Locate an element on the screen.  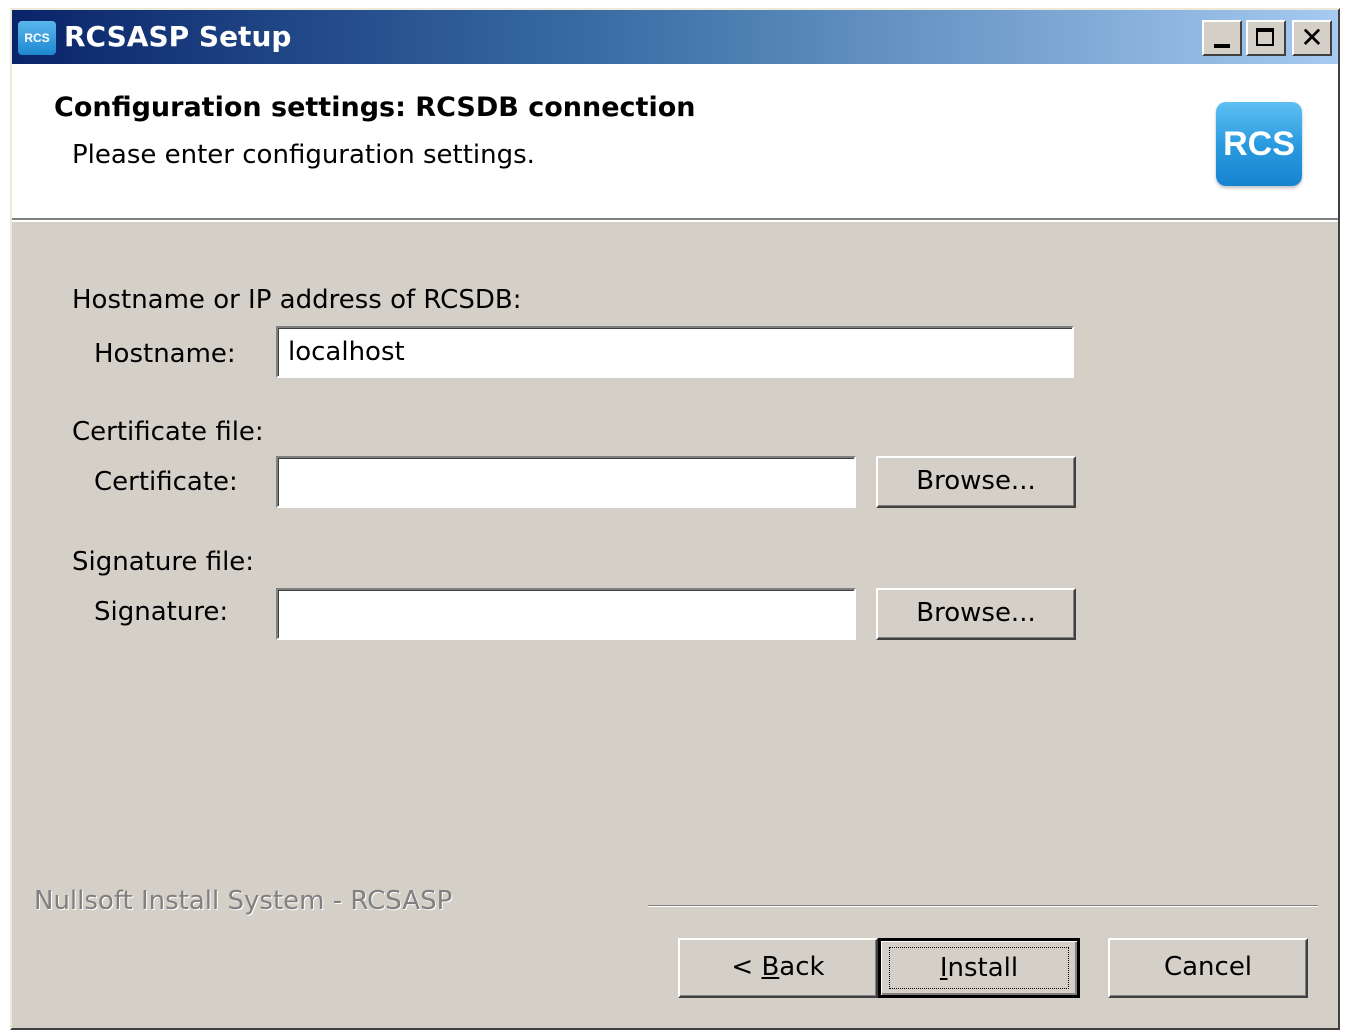
title-bar: RCS RCSASP Setup ✕ is located at coordinates (675, 37).